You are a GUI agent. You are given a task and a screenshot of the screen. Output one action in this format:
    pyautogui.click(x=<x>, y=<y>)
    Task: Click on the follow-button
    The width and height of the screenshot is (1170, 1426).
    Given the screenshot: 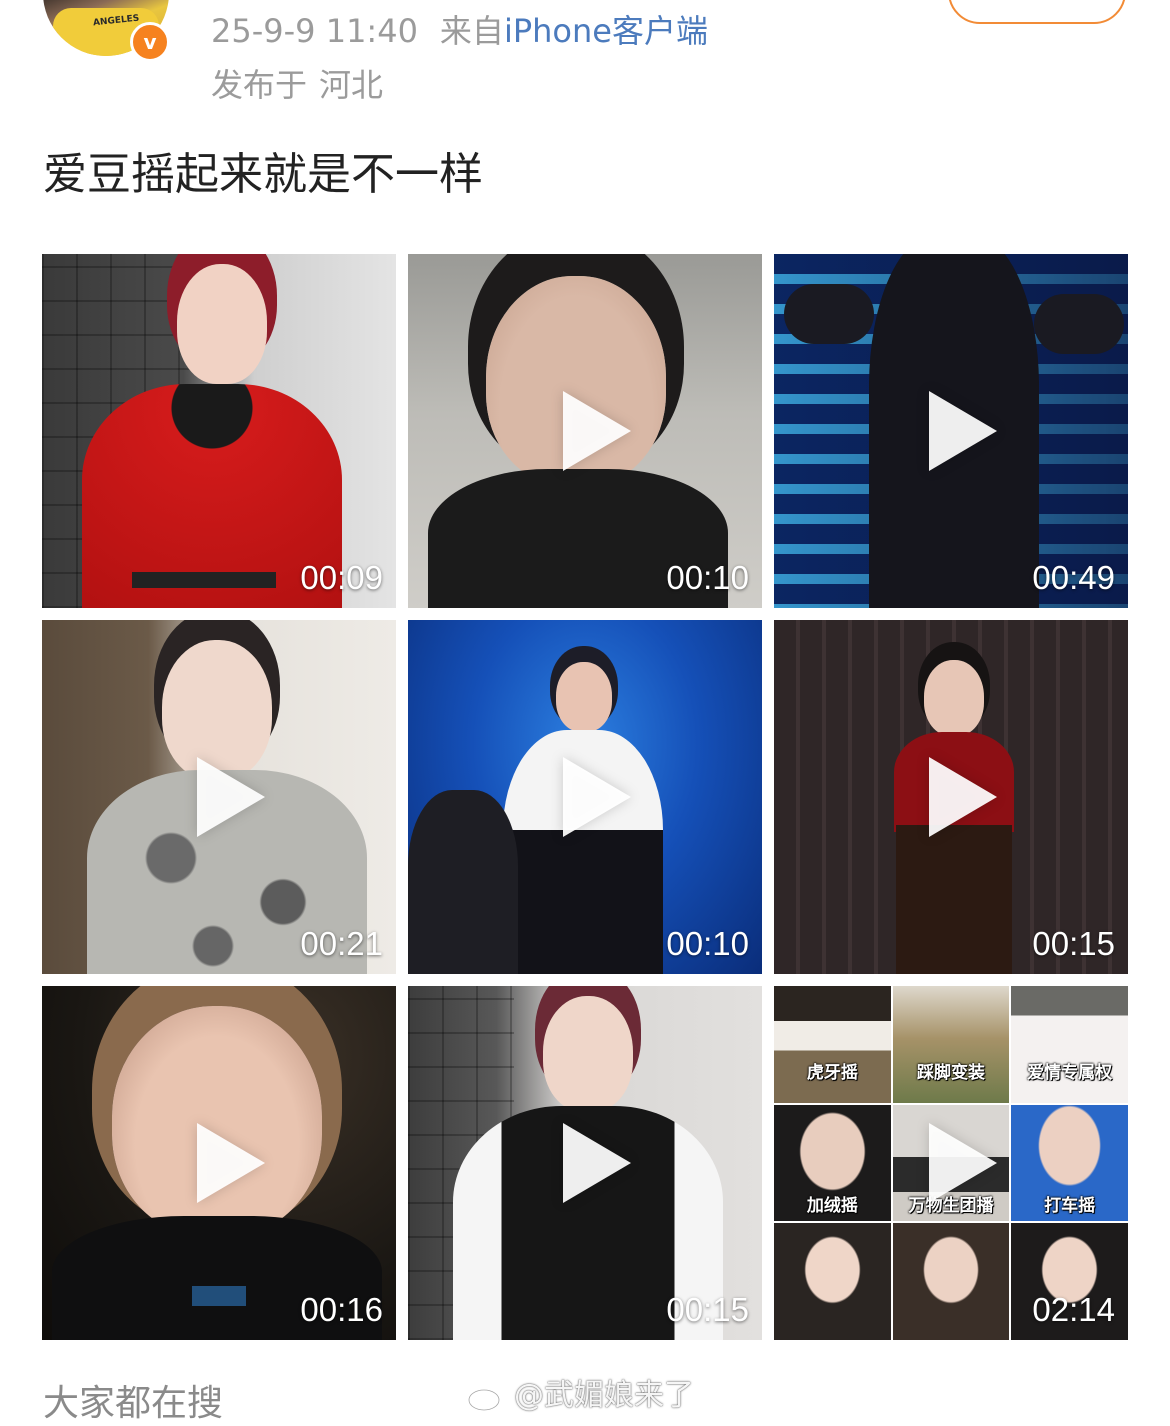 What is the action you would take?
    pyautogui.click(x=1037, y=12)
    